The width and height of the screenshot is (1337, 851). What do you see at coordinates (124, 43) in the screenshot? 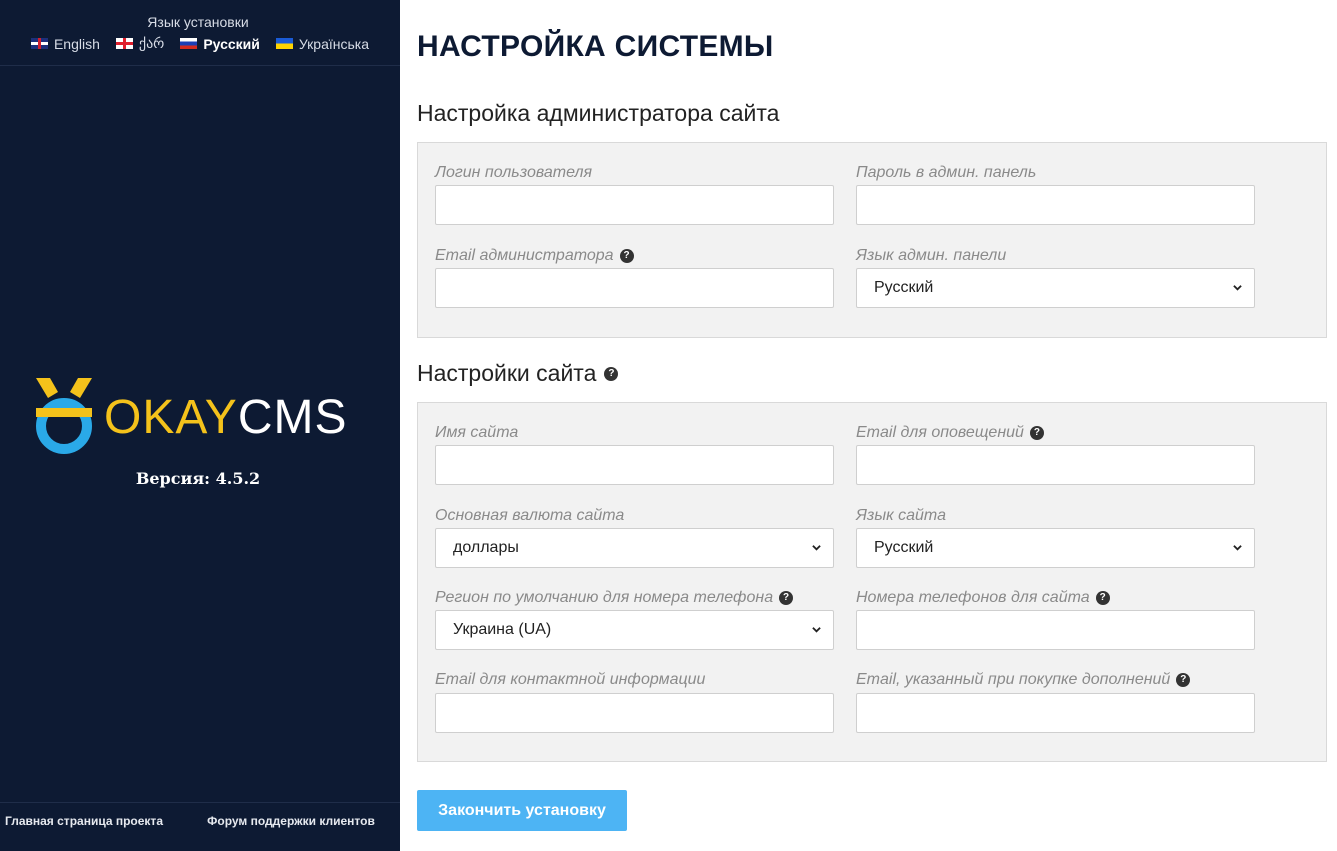
I see `georgia-flag-icon` at bounding box center [124, 43].